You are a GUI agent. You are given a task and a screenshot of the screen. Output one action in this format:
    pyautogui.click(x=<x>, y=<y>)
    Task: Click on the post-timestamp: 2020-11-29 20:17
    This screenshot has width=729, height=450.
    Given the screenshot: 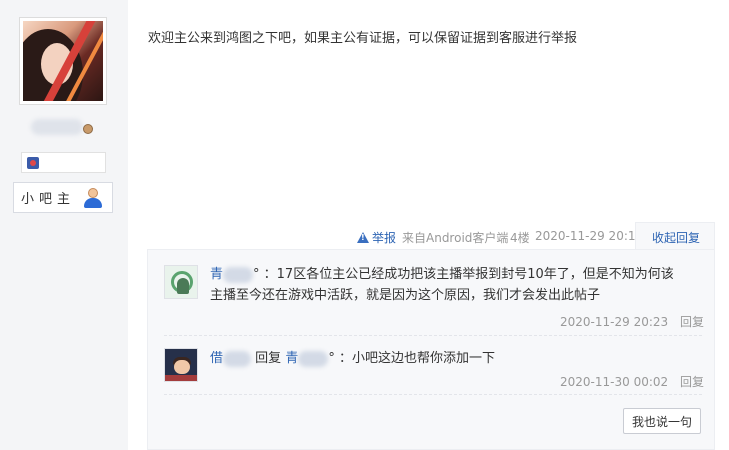 What is the action you would take?
    pyautogui.click(x=589, y=236)
    